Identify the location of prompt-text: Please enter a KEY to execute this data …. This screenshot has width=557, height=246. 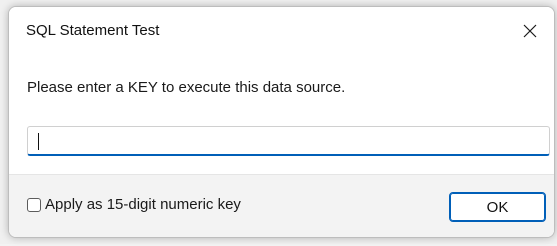
(186, 87).